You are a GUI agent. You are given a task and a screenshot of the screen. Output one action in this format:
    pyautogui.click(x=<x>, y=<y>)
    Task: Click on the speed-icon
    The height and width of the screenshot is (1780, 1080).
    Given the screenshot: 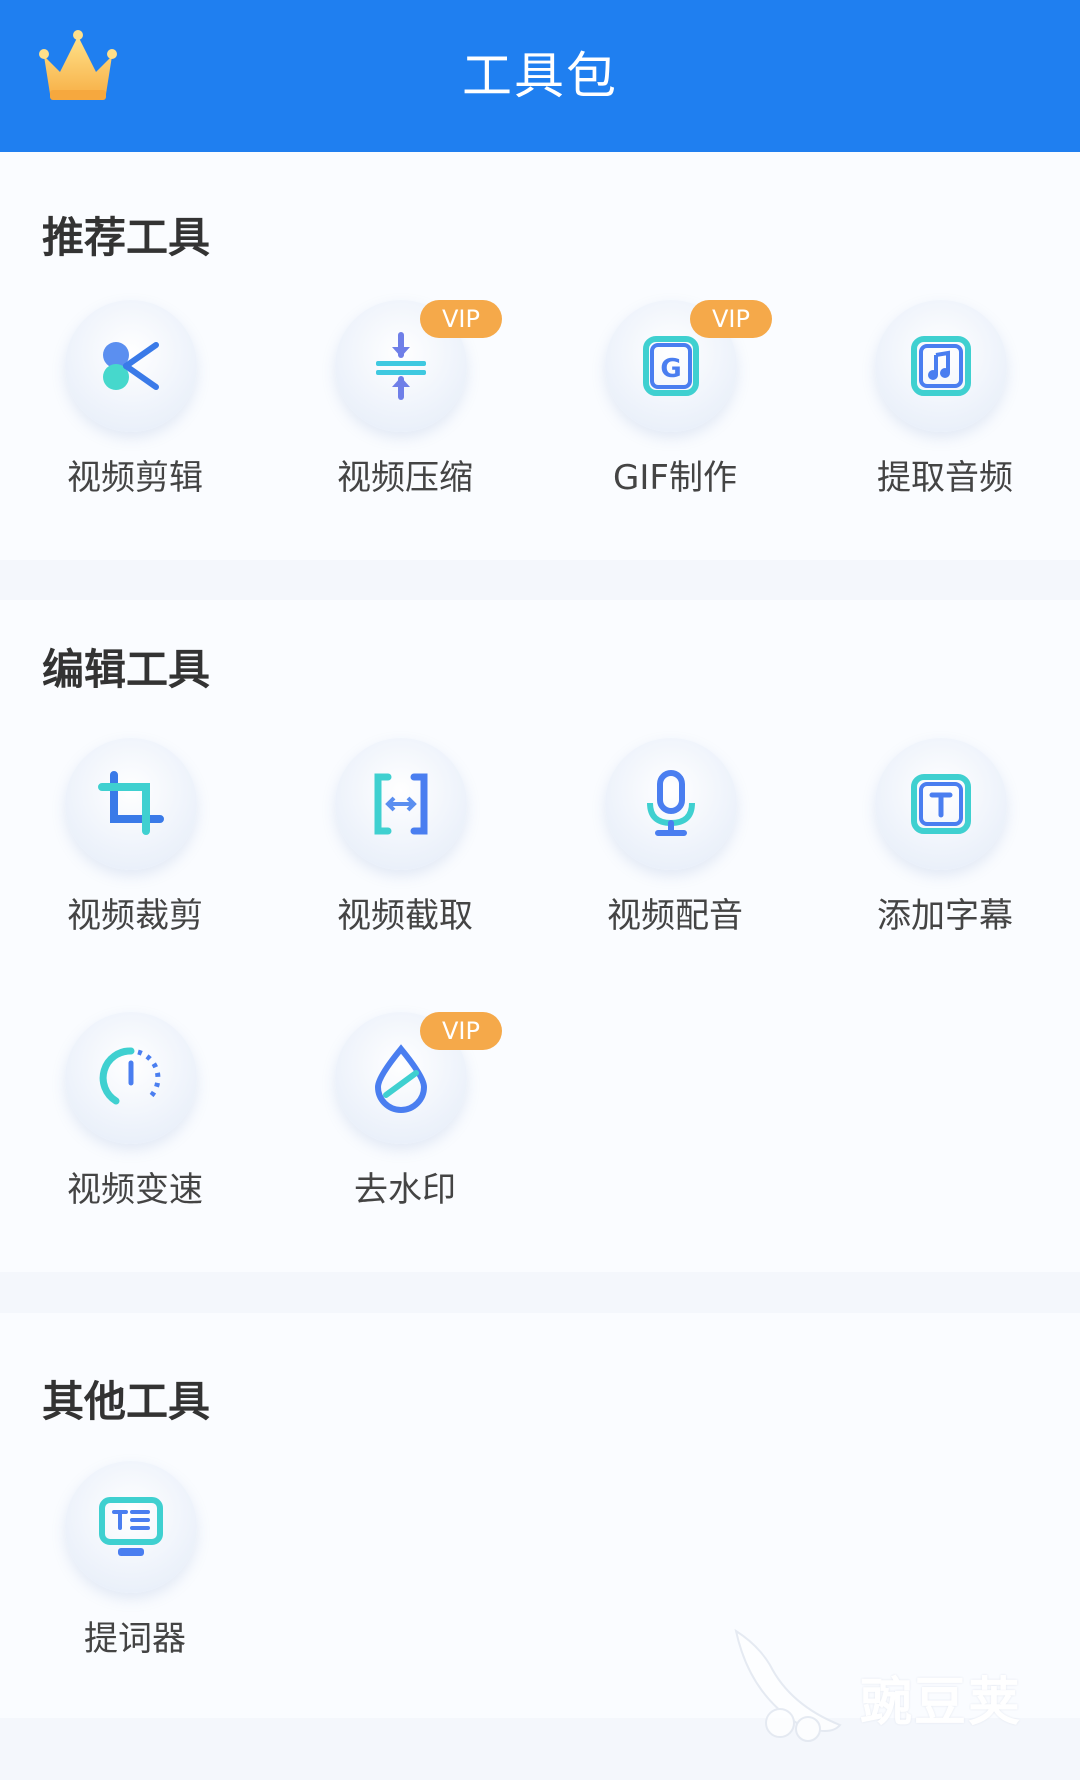 What is the action you would take?
    pyautogui.click(x=130, y=1076)
    